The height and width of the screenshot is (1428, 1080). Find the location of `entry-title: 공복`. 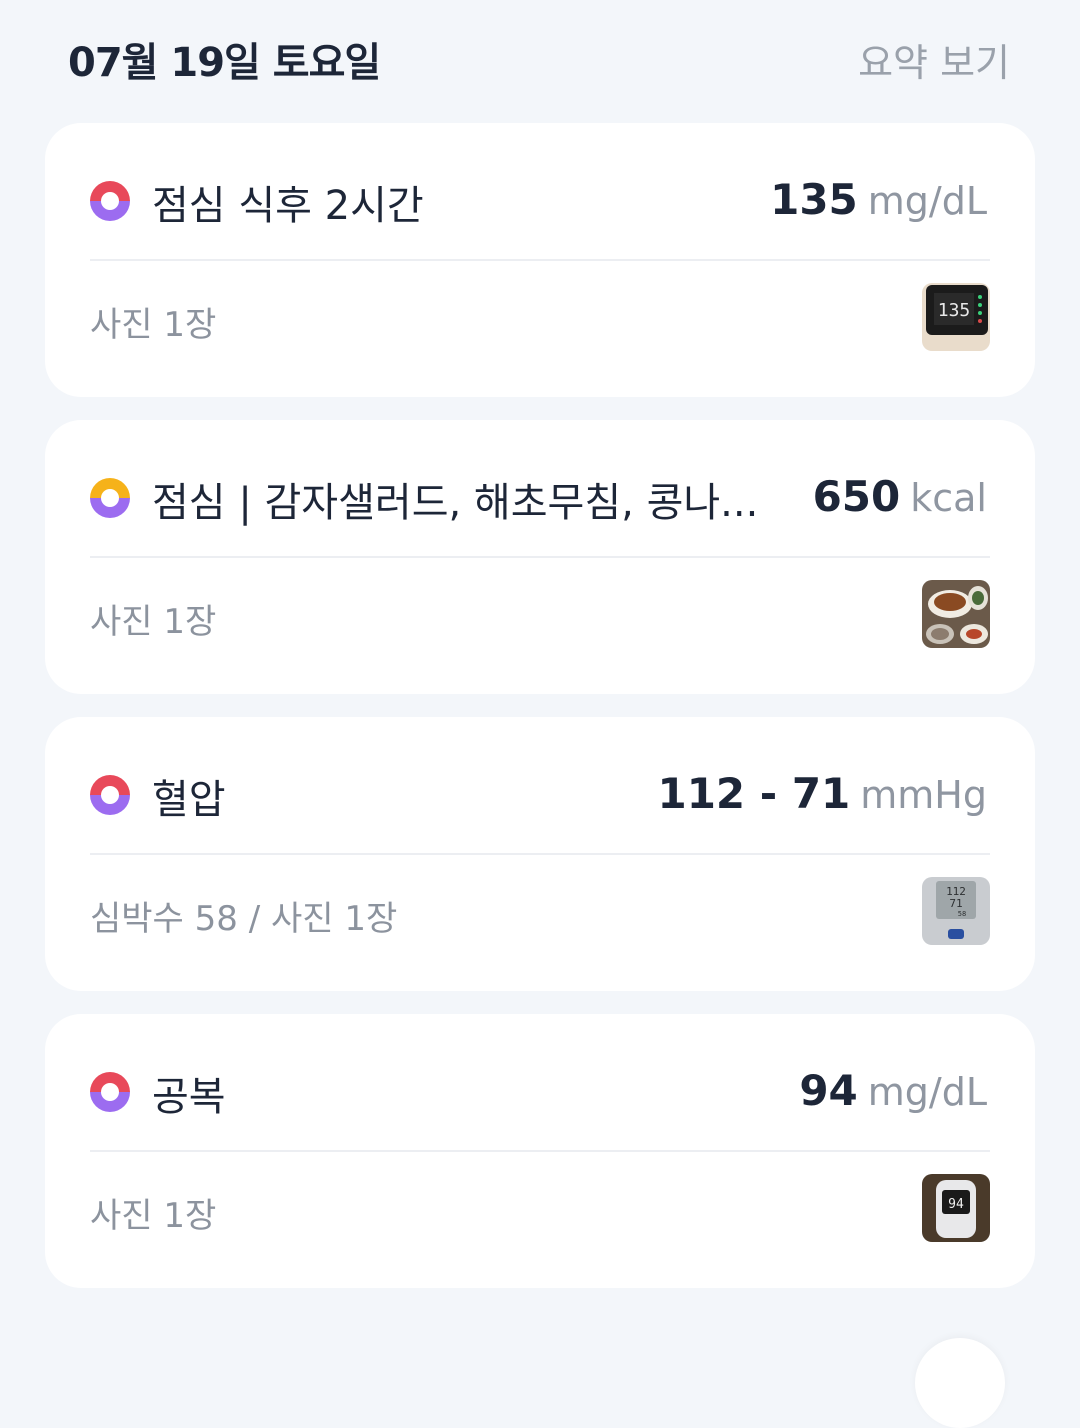

entry-title: 공복 is located at coordinates (189, 1097).